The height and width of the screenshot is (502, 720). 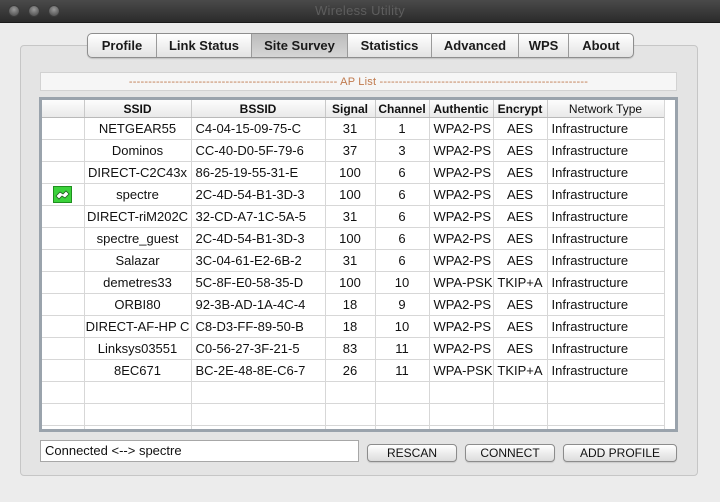 I want to click on tab-advanced: Advanced, so click(x=474, y=45).